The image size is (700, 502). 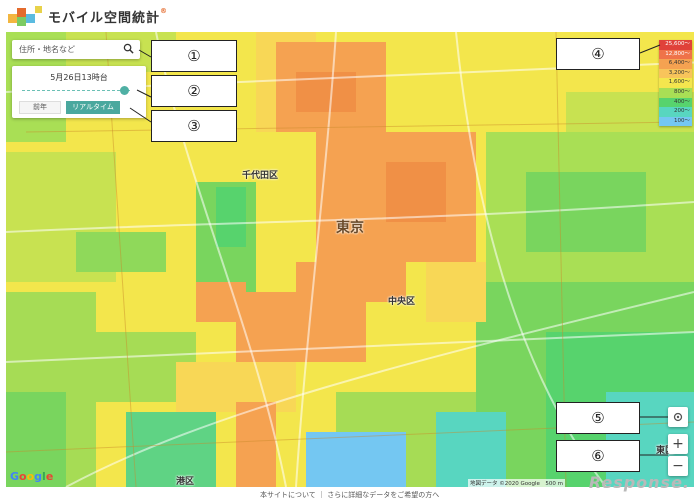 What do you see at coordinates (678, 444) in the screenshot?
I see `zoom-in-button: +` at bounding box center [678, 444].